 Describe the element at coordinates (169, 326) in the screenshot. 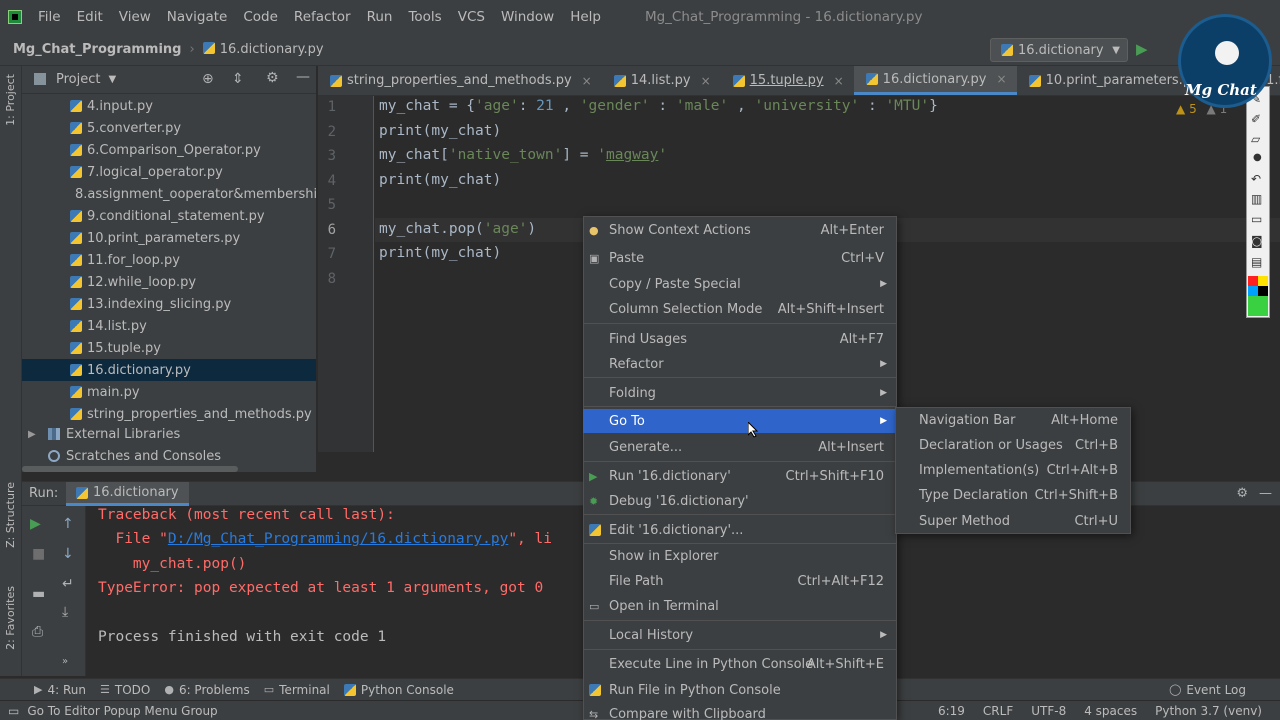

I see `tree-item-file: 14.list.py` at that location.